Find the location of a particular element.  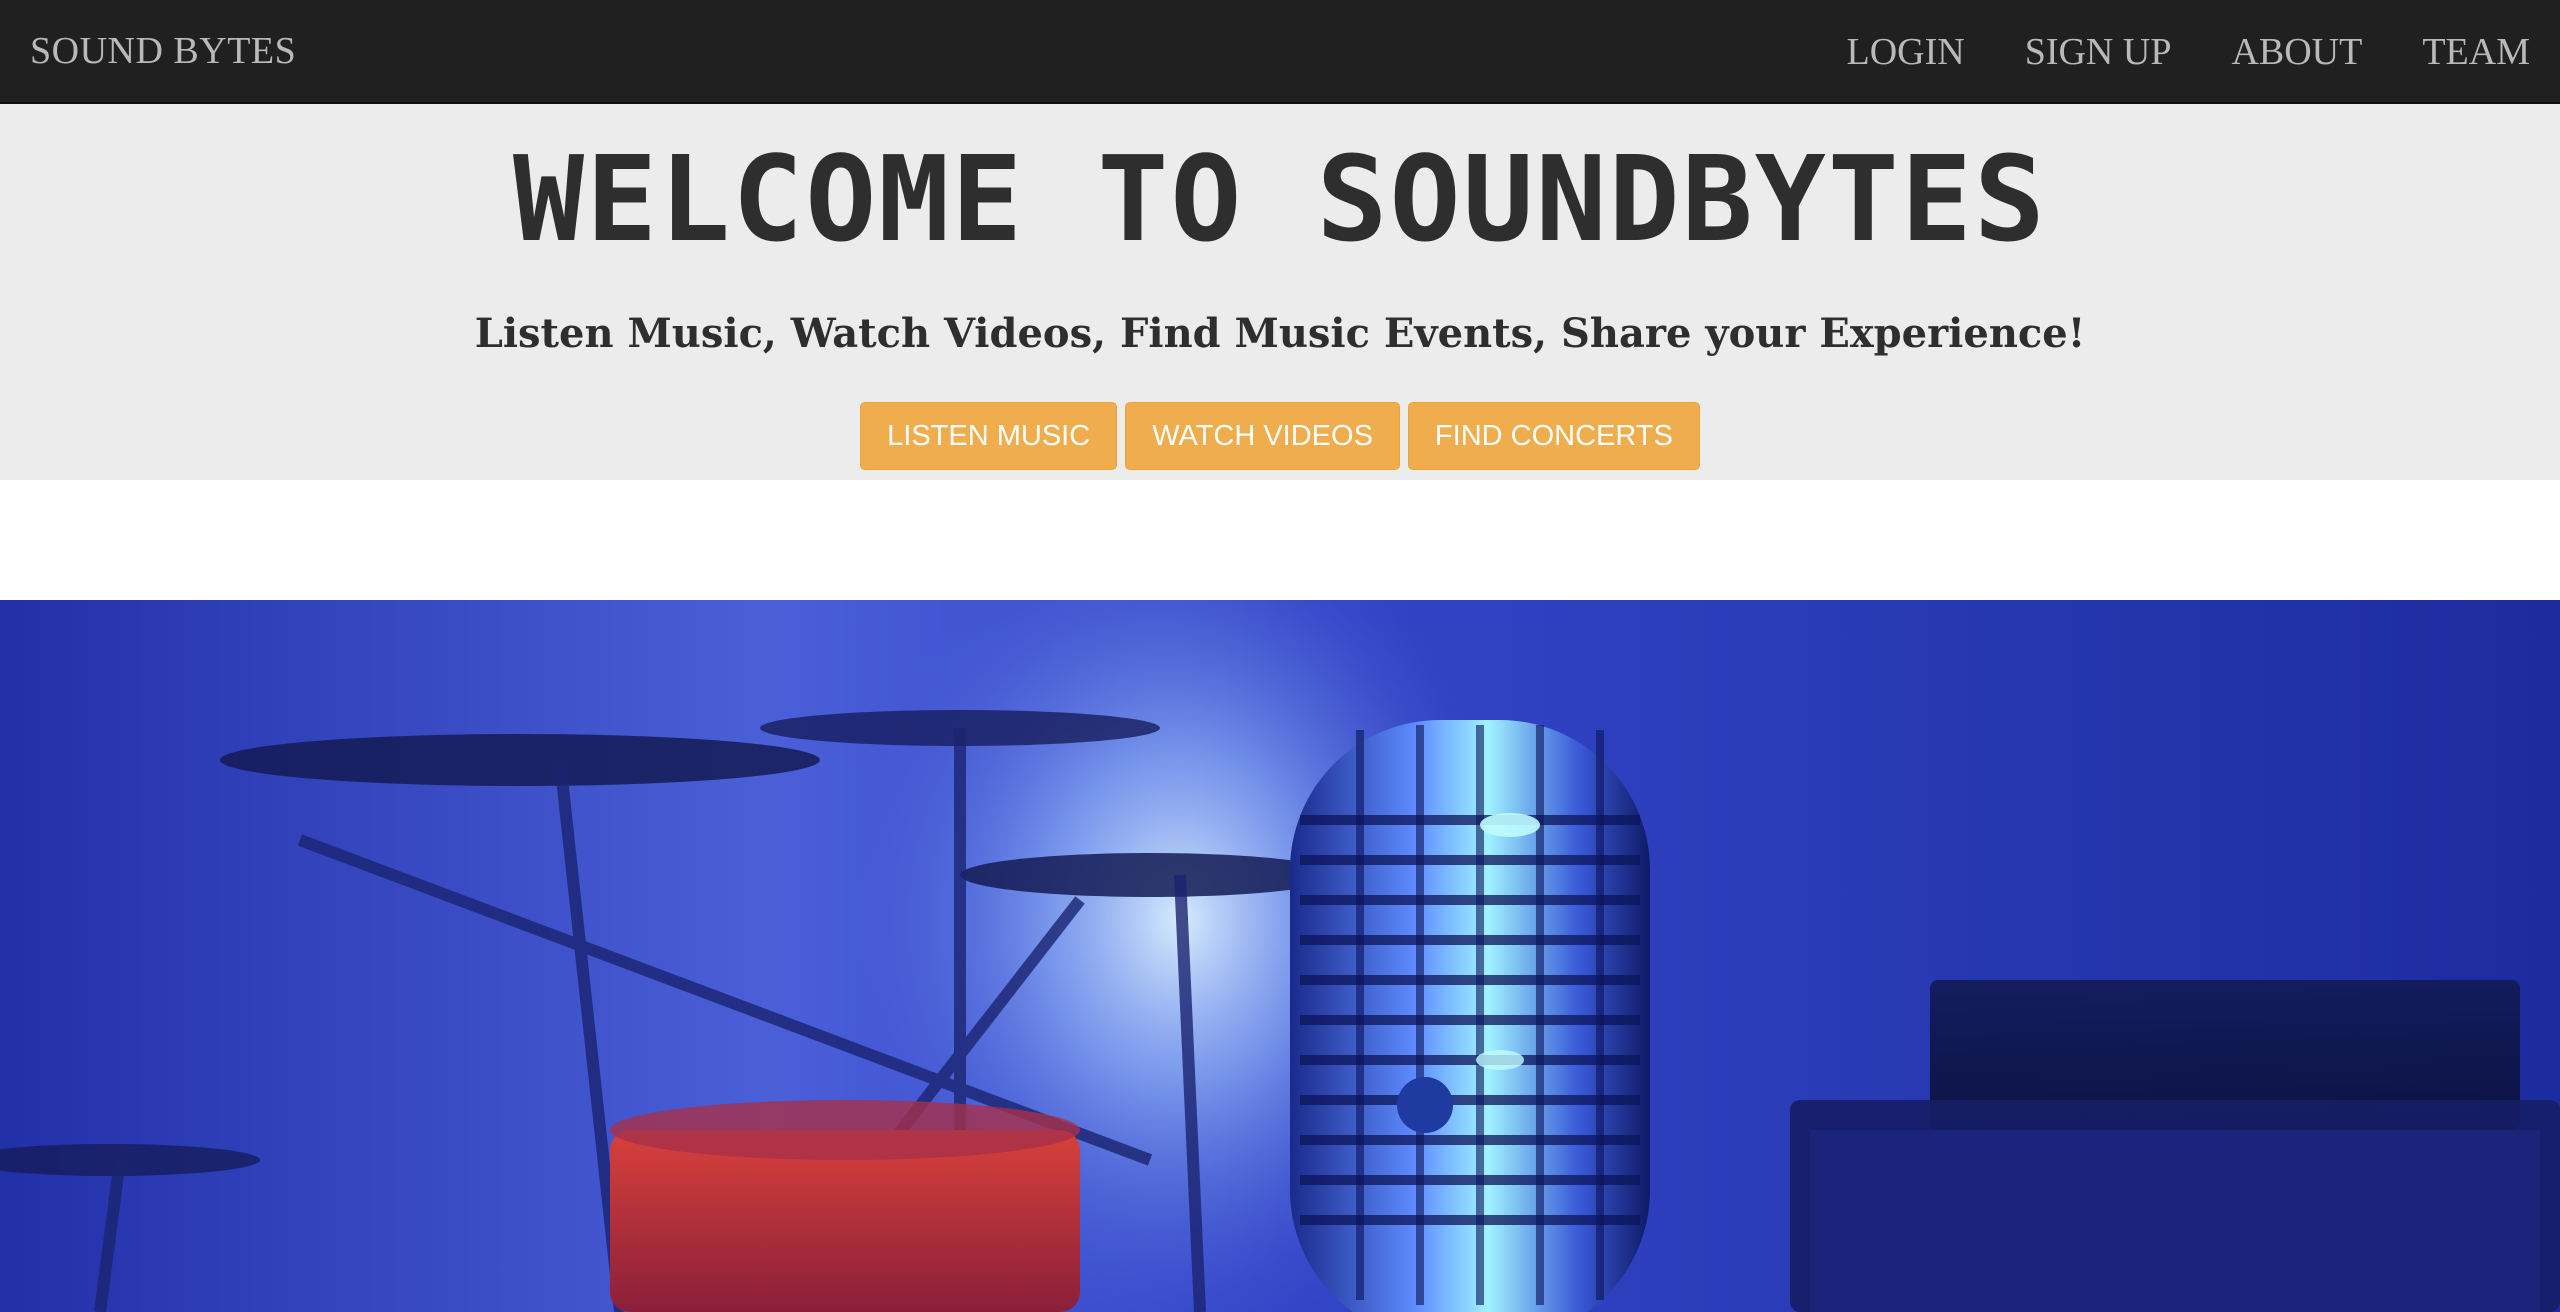

watch-videos-button: WATCH VIDEOS is located at coordinates (1262, 436).